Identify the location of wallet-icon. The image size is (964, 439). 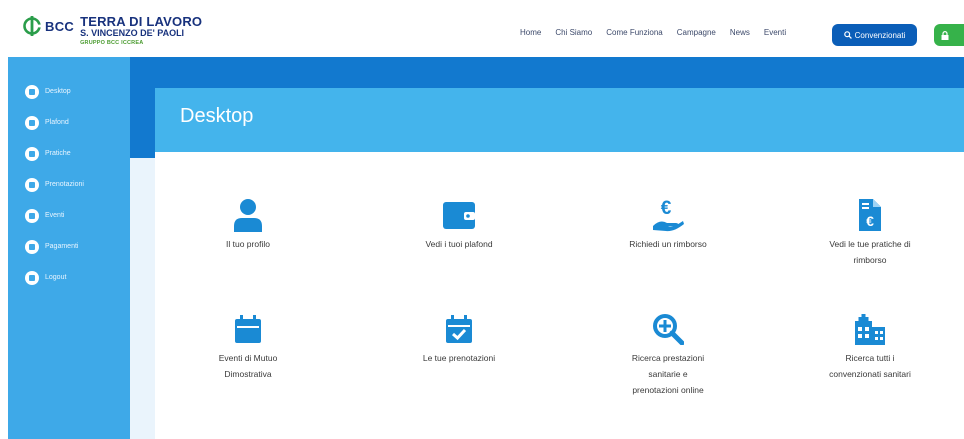
(459, 215).